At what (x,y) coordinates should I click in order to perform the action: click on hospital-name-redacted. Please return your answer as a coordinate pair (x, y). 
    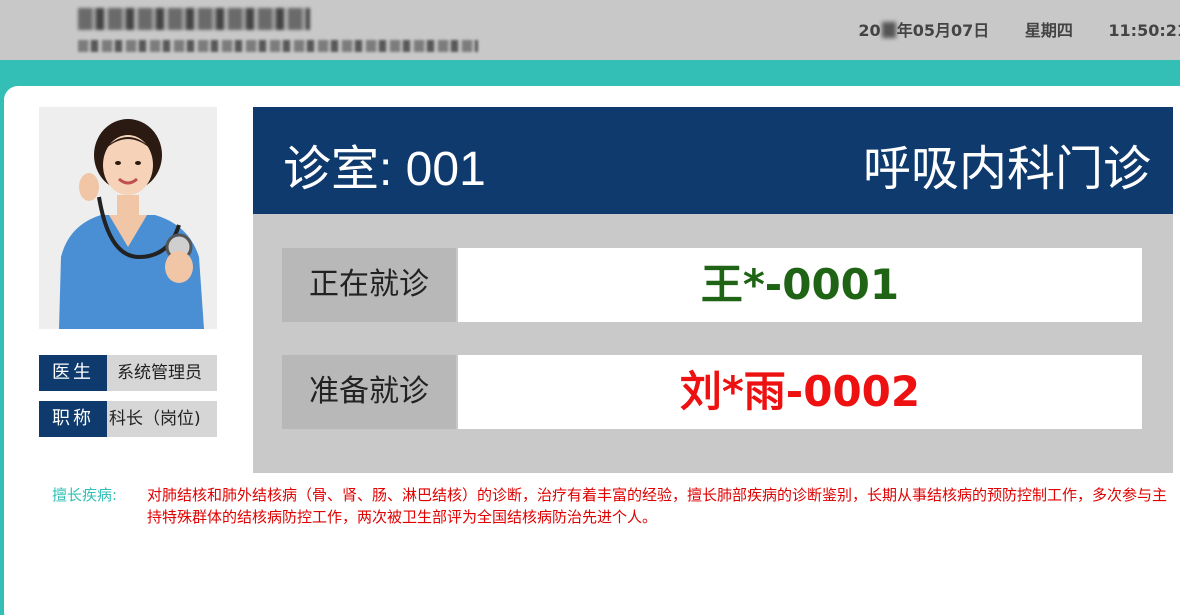
    Looking at the image, I should click on (194, 19).